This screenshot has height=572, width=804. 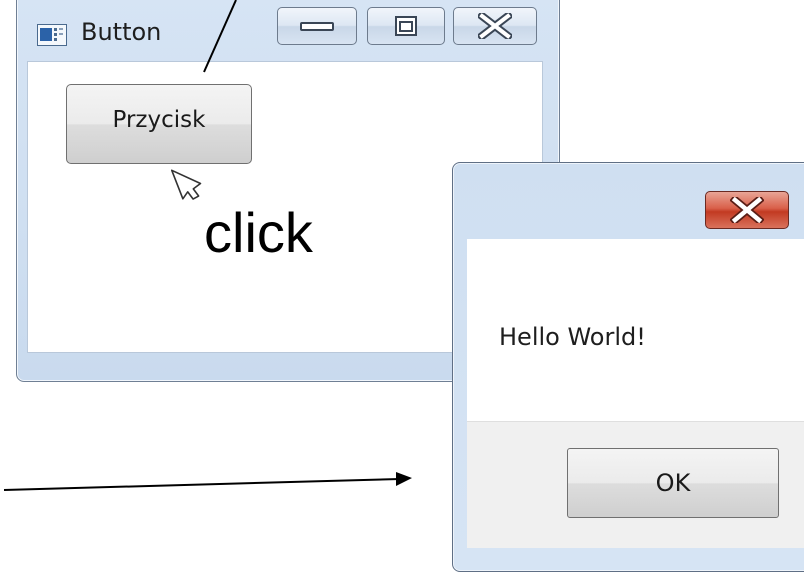 I want to click on click-annotation: click, so click(x=258, y=232).